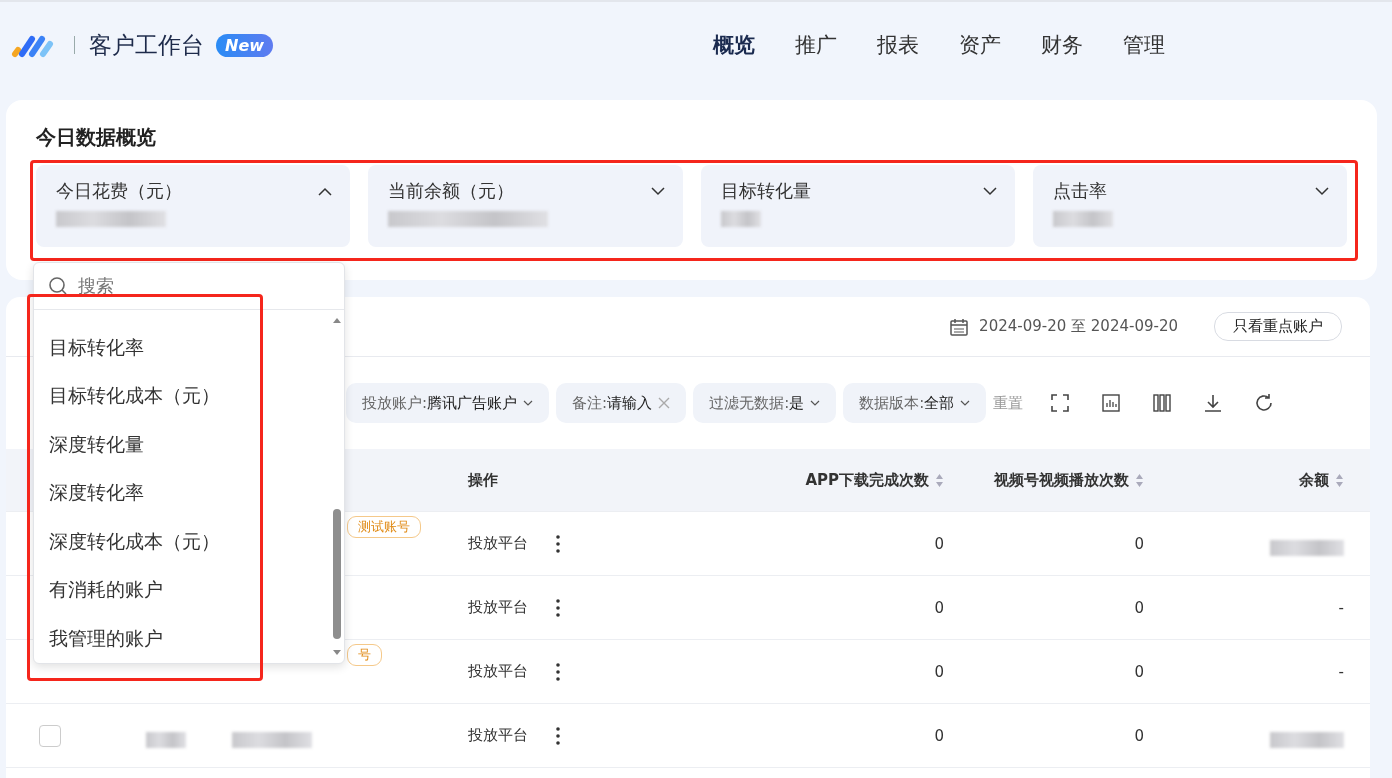 This screenshot has height=778, width=1392. What do you see at coordinates (58, 285) in the screenshot?
I see `search-icon` at bounding box center [58, 285].